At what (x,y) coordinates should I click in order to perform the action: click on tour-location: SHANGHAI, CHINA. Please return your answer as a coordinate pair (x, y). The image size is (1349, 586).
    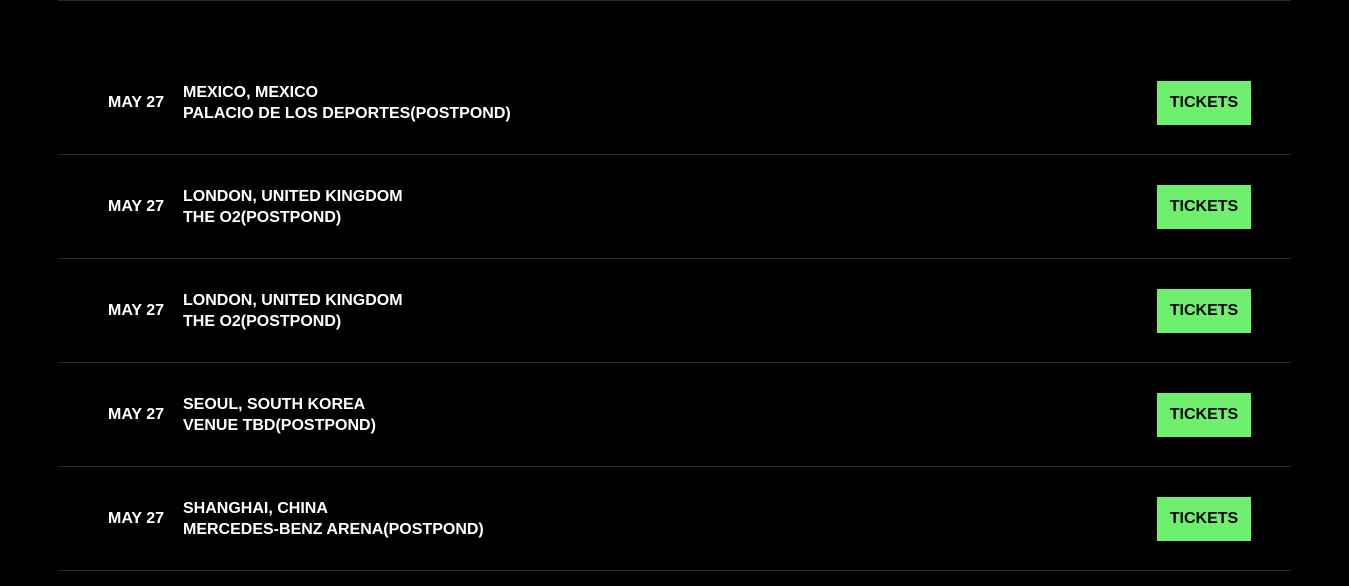
    Looking at the image, I should click on (255, 508).